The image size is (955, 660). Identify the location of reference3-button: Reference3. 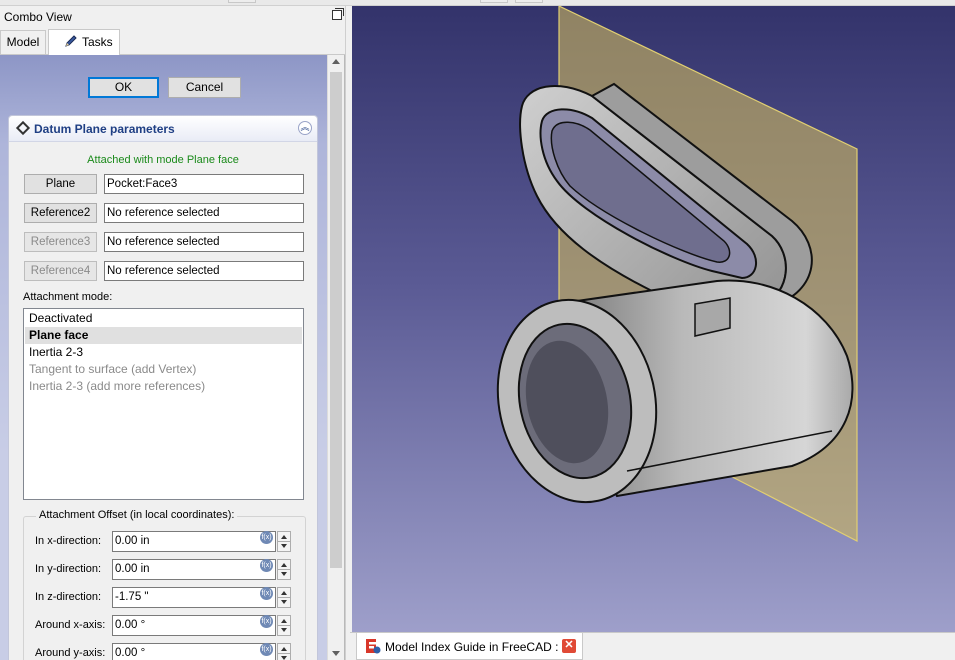
(60, 242).